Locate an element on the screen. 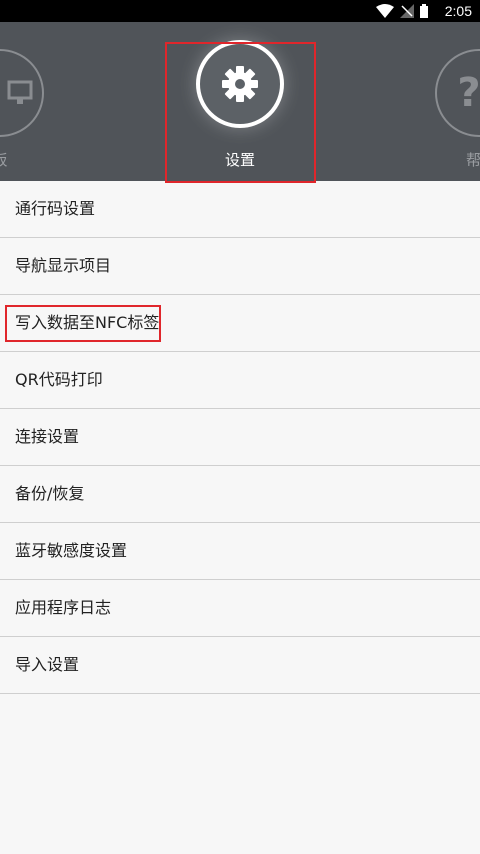 The height and width of the screenshot is (854, 480). status-bar: 2:05 is located at coordinates (240, 11).